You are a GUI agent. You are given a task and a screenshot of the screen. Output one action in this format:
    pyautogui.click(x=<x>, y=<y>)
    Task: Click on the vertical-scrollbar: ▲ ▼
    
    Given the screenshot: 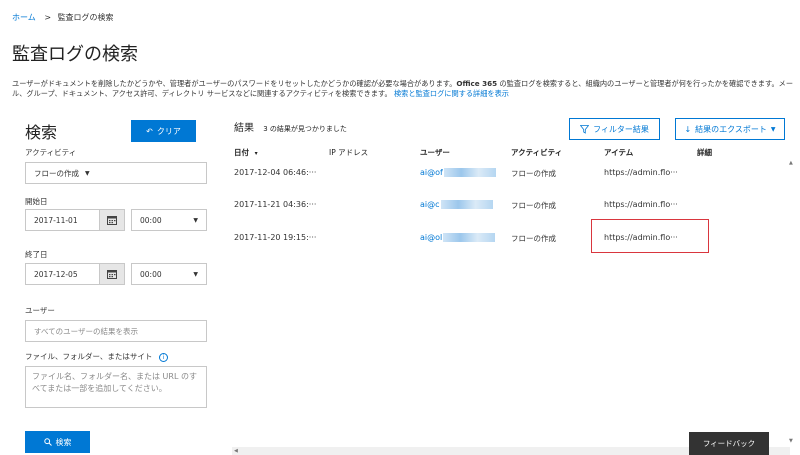 What is the action you would take?
    pyautogui.click(x=792, y=303)
    